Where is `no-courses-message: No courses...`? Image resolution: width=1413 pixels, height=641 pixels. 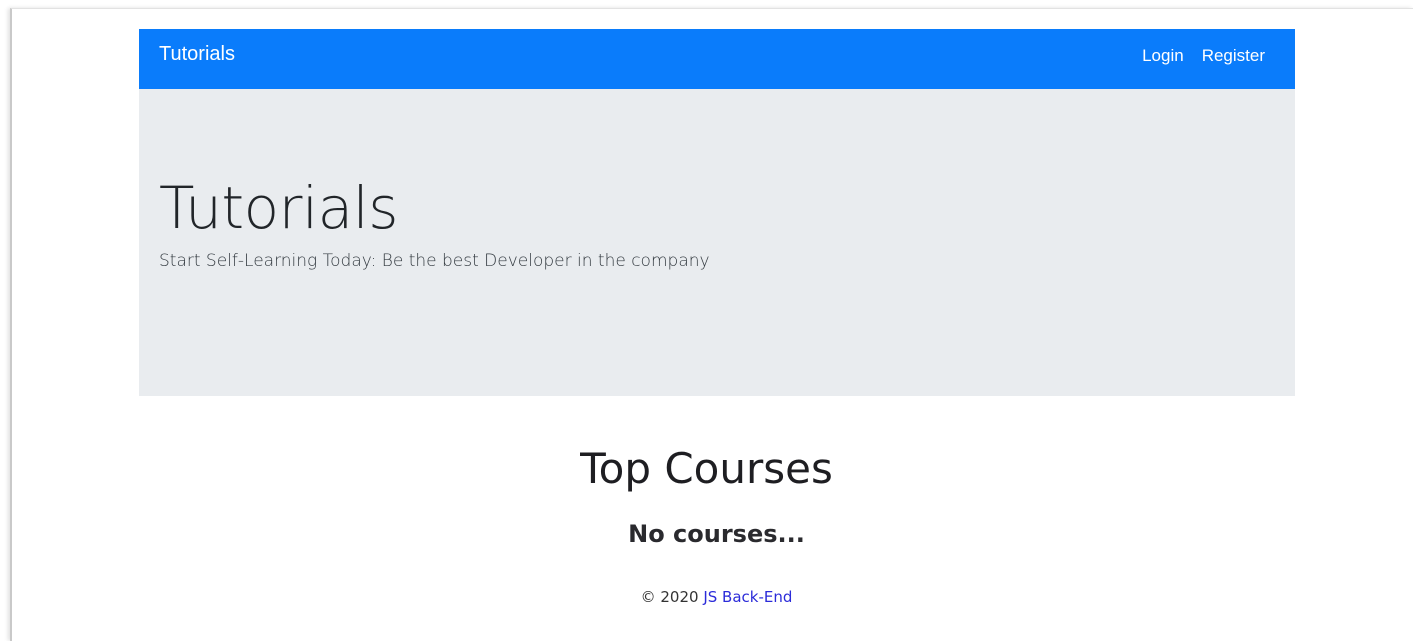
no-courses-message: No courses... is located at coordinates (716, 534).